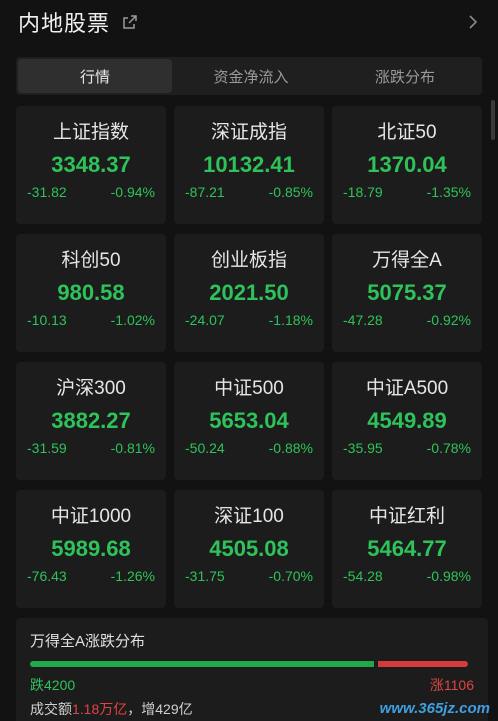  I want to click on index-change: -35.95, so click(363, 448).